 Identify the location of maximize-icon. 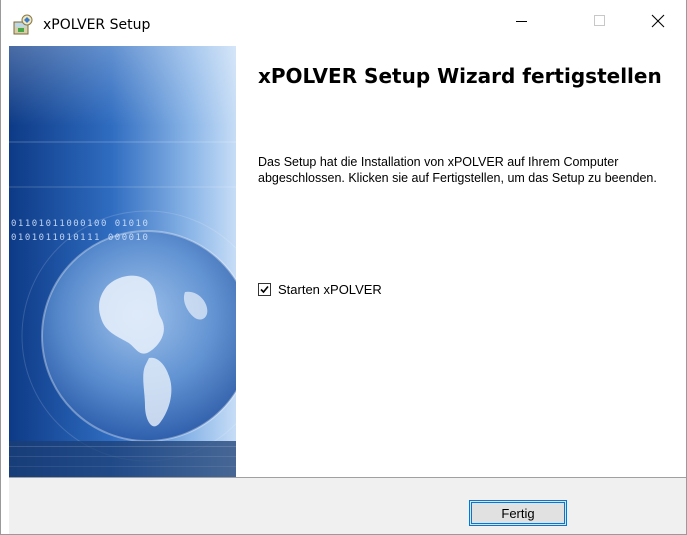
(600, 23).